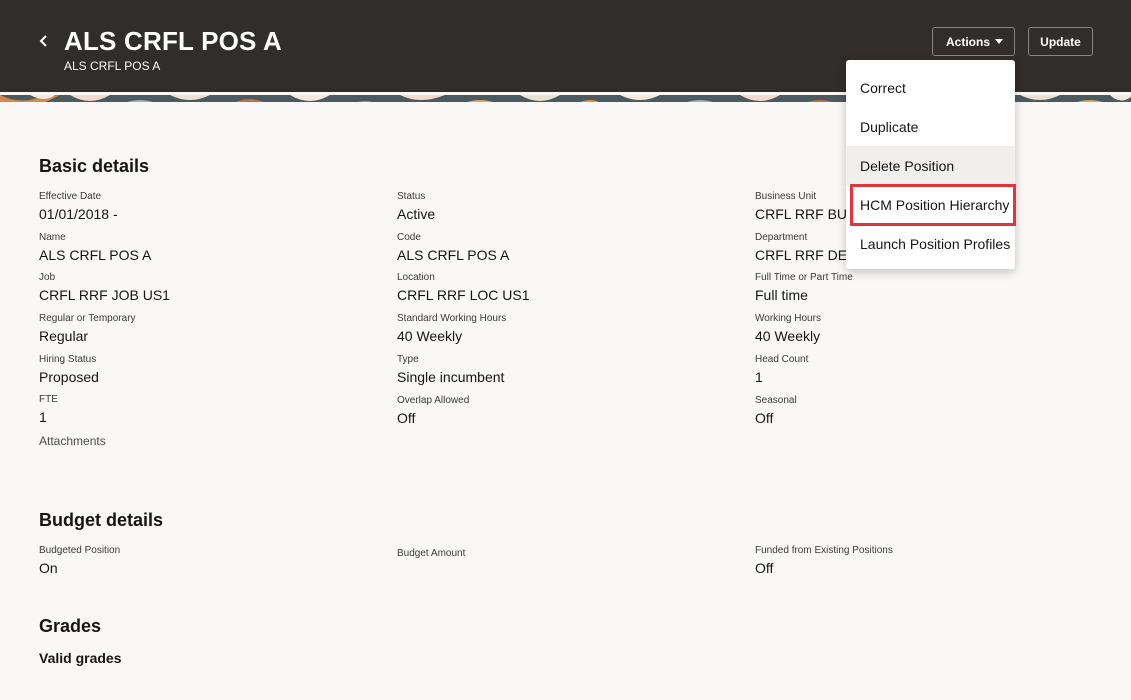 This screenshot has height=700, width=1131. Describe the element at coordinates (101, 520) in the screenshot. I see `budget-details-heading: Budget details` at that location.